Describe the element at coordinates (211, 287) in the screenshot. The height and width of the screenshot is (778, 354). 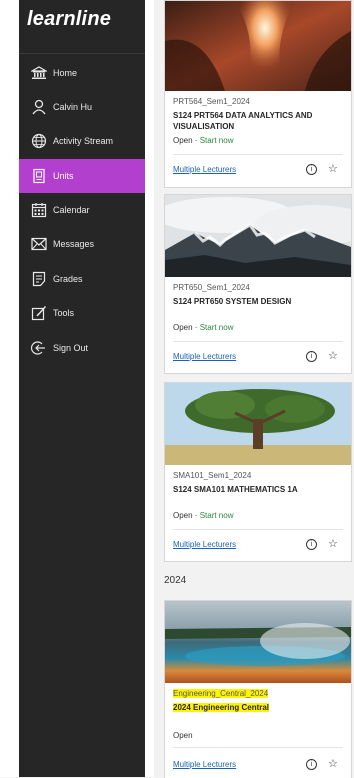
I see `unit-code: PRT650_Sem1_2024` at that location.